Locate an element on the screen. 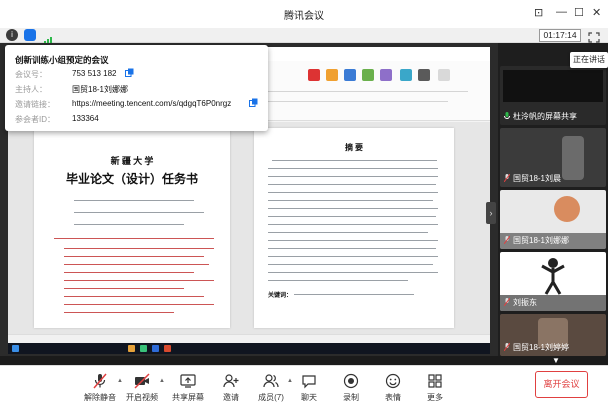  participant-tile: 刘振东 is located at coordinates (553, 281).